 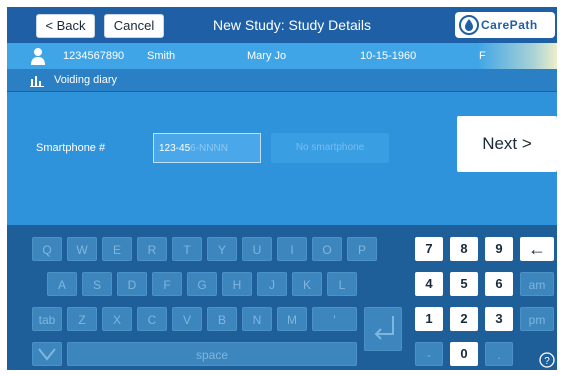 What do you see at coordinates (517, 56) in the screenshot?
I see `header-glow` at bounding box center [517, 56].